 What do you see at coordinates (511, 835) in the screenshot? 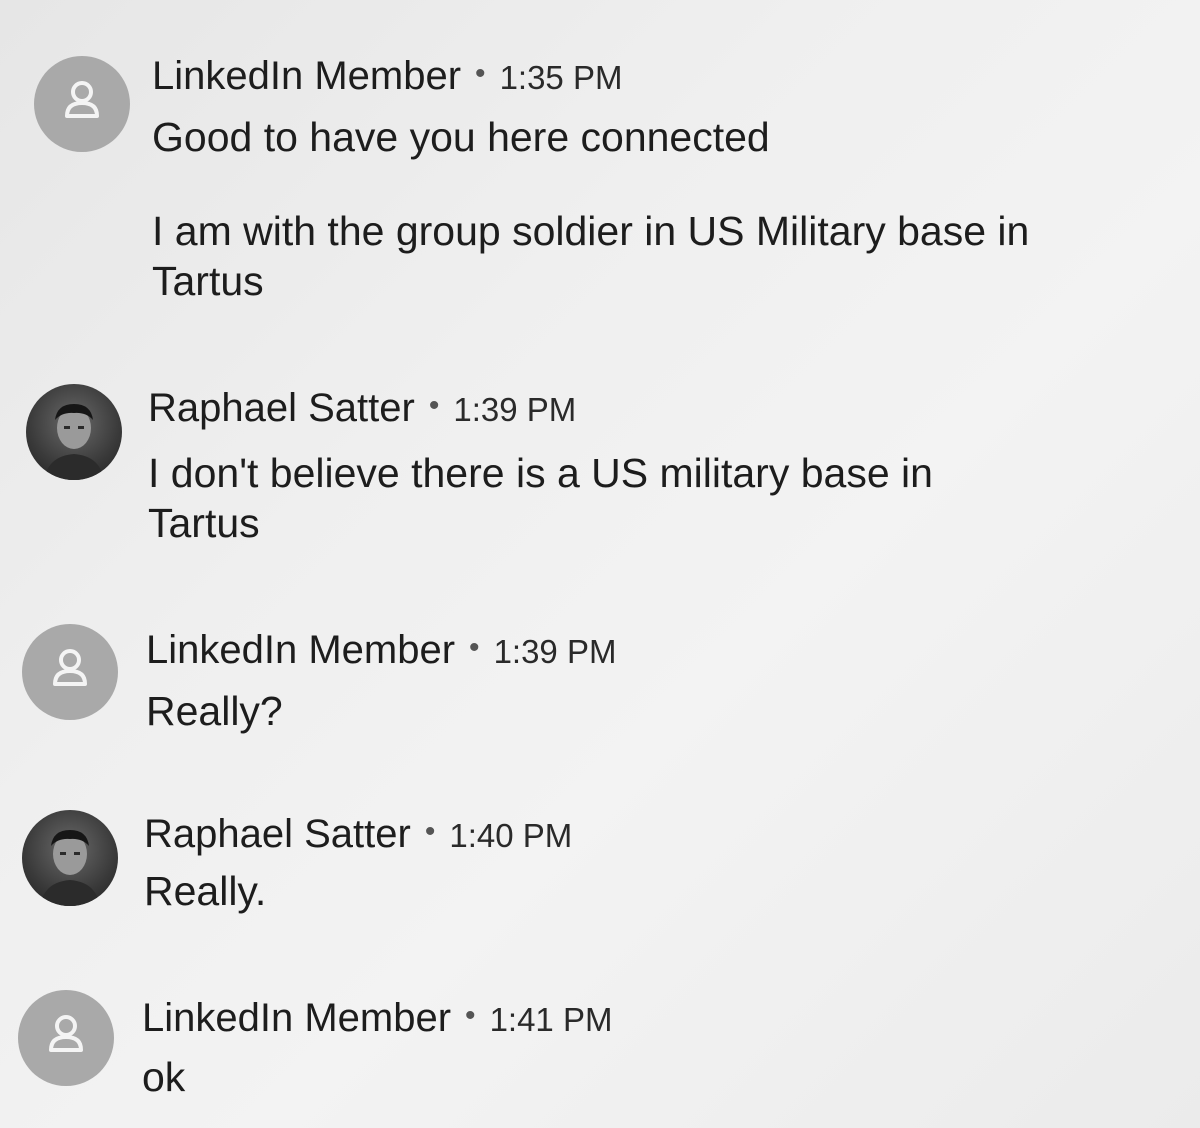
I see `timestamp: 1:40 PM` at bounding box center [511, 835].